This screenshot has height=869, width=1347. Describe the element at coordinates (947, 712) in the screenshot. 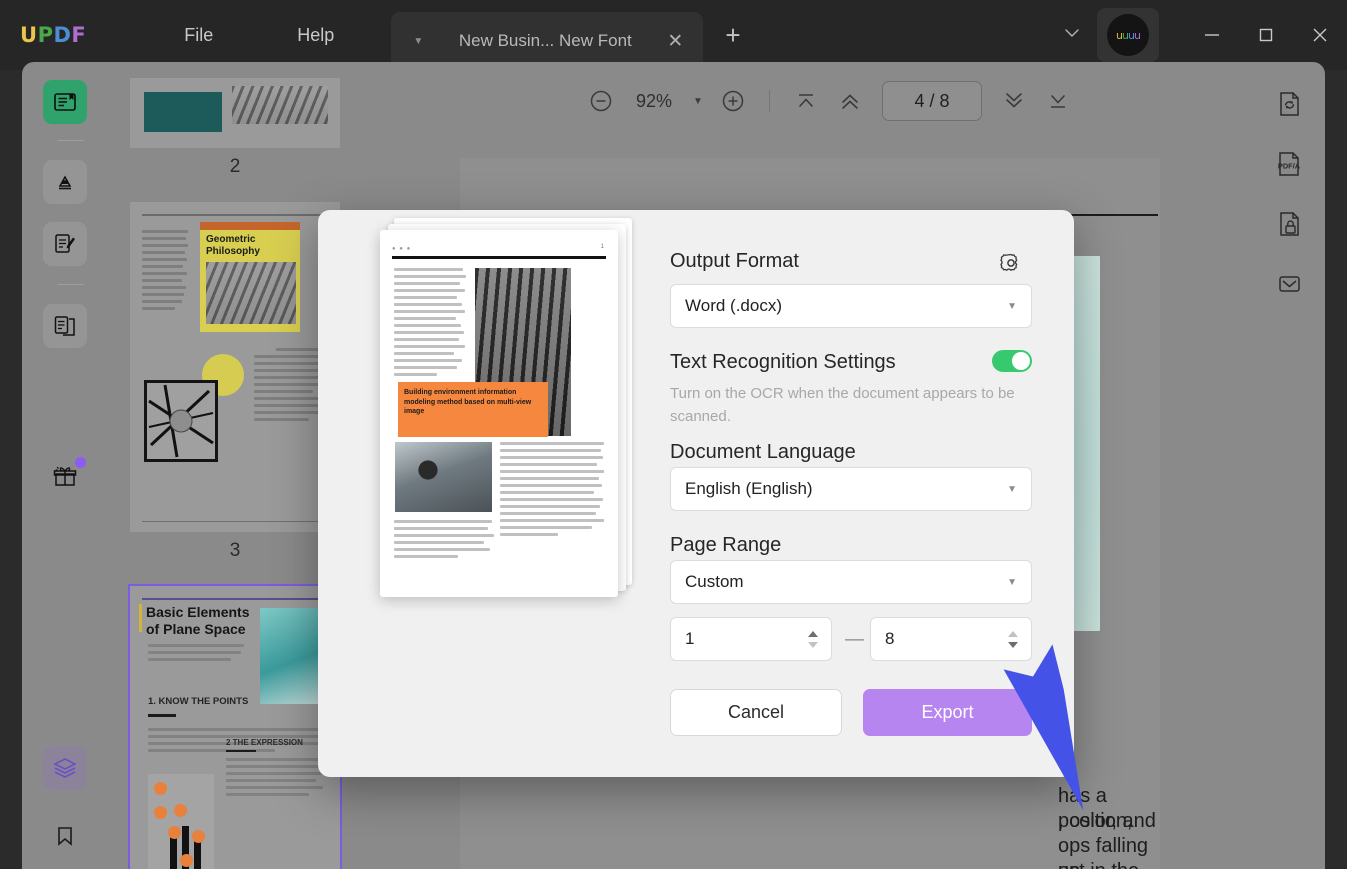

I see `export-button: Export` at that location.